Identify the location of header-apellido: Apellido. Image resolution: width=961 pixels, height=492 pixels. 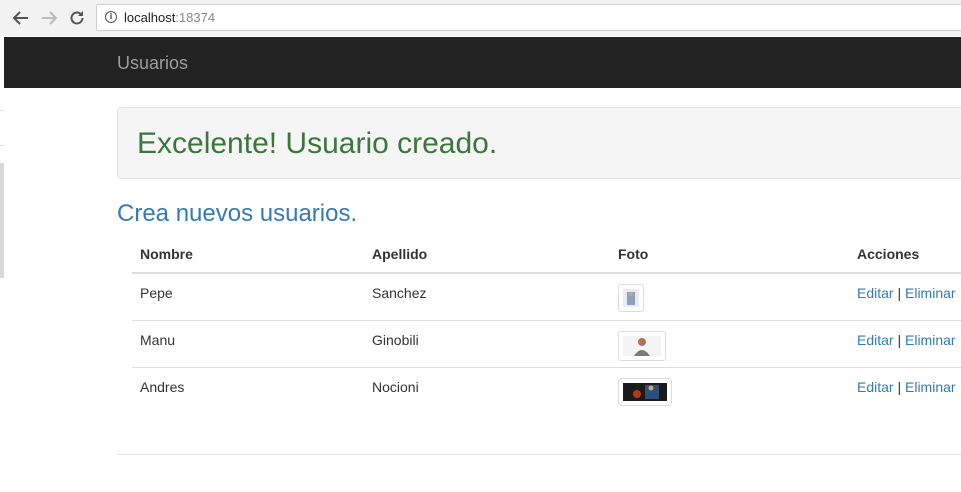
(487, 255).